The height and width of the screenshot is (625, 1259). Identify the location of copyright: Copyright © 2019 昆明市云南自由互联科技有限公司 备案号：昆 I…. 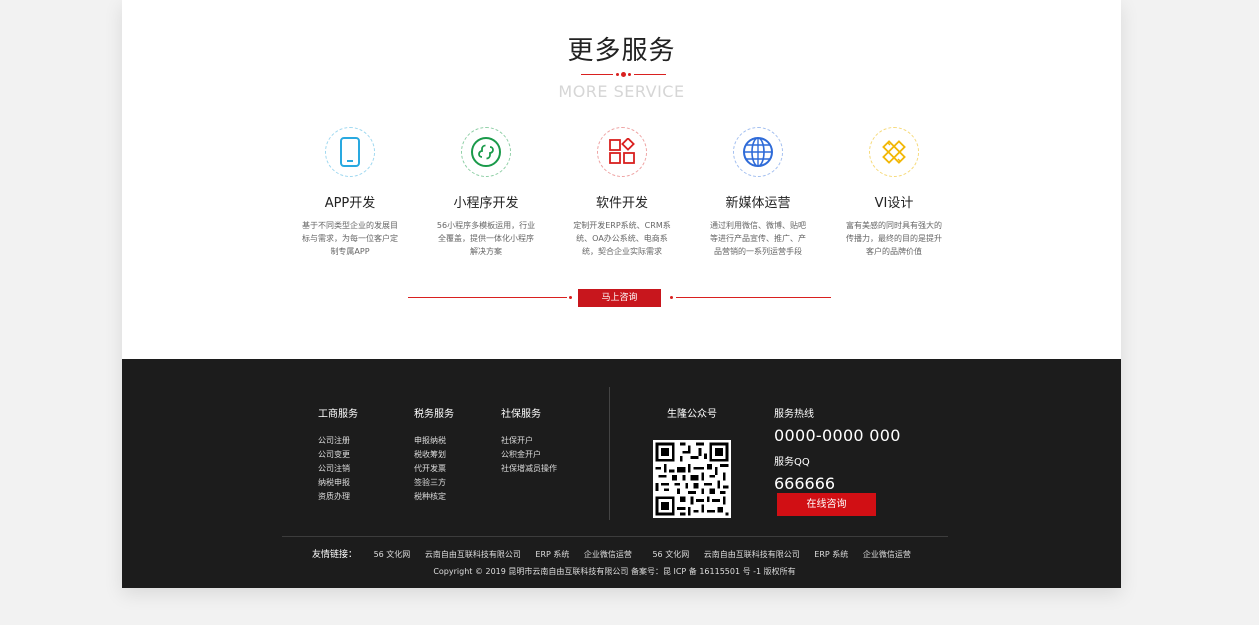
(614, 571).